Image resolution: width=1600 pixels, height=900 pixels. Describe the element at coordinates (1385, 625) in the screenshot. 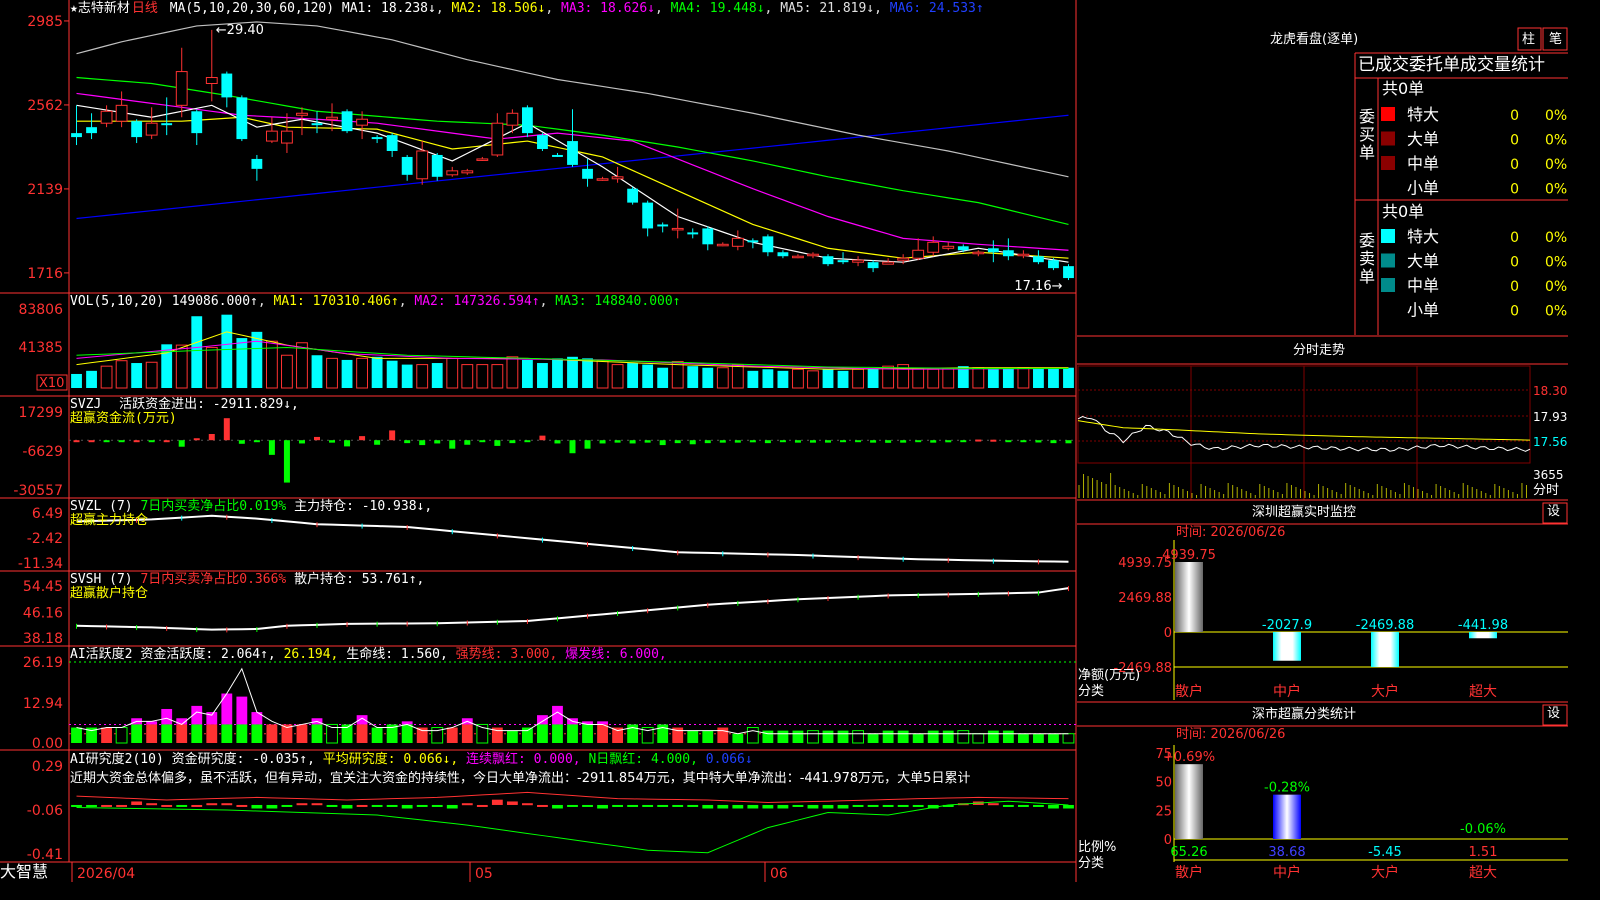

I see `sz-monitor-value: -2469.88` at that location.